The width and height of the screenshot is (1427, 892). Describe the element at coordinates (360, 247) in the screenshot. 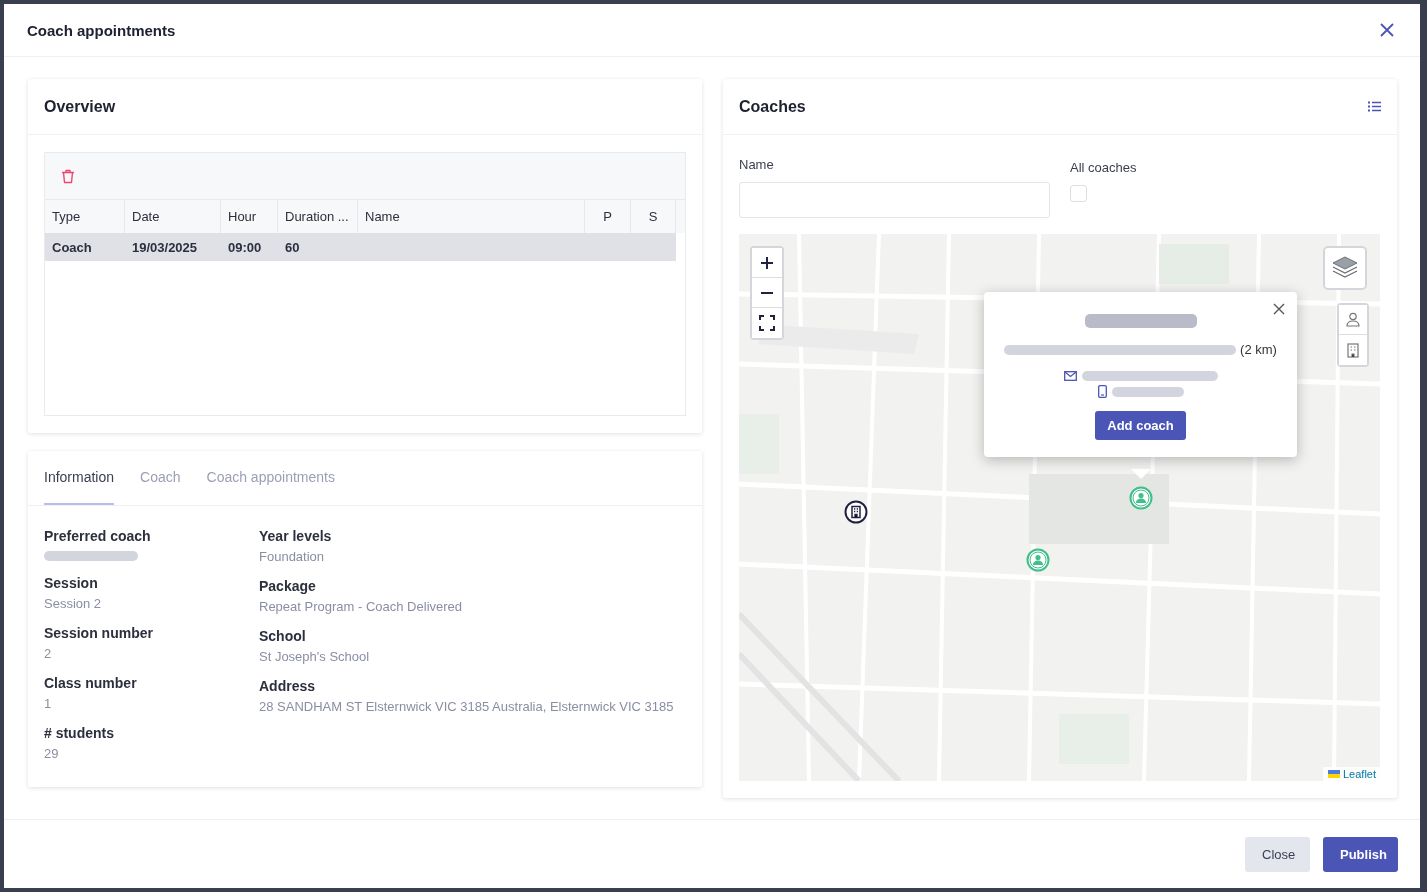

I see `table-row: Coach 19/03/2025 09:00 60` at that location.